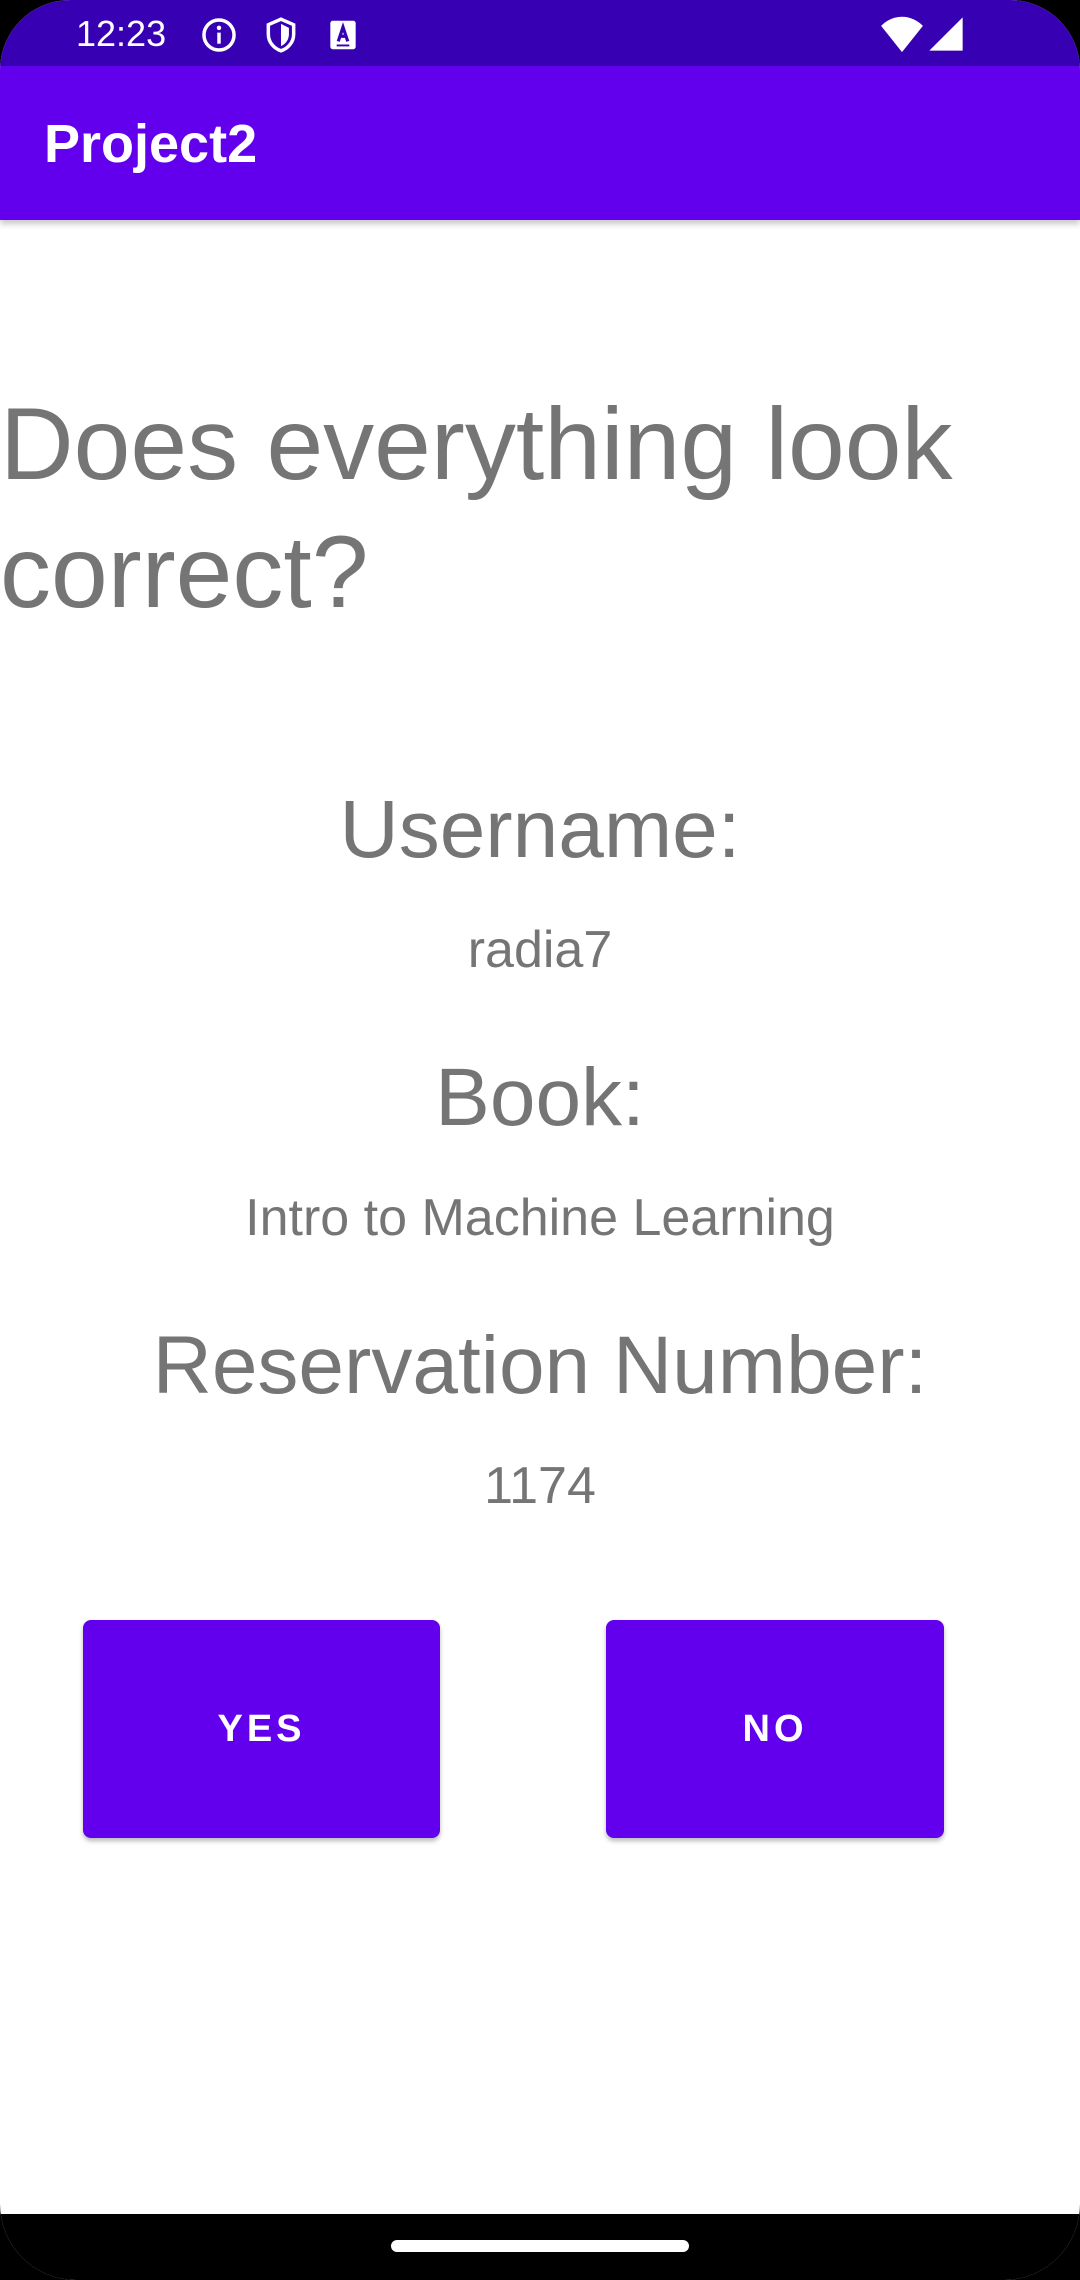  What do you see at coordinates (540, 1486) in the screenshot?
I see `reservation-number-value: 1174` at bounding box center [540, 1486].